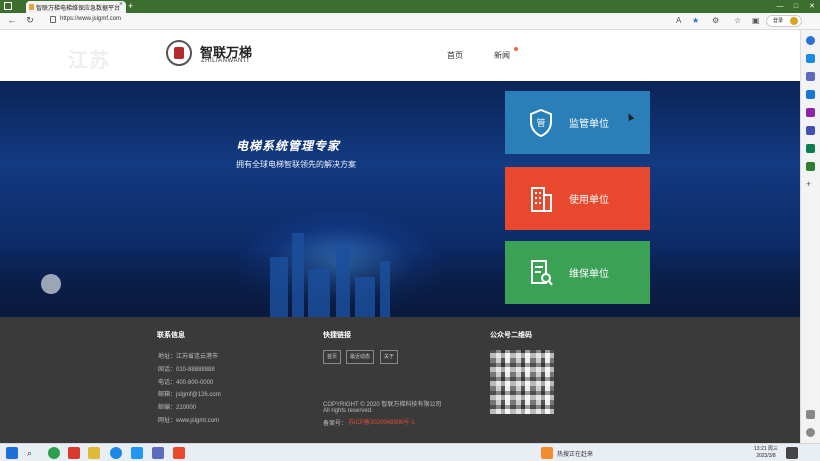  I want to click on contact-phone-fixed: 固话：010-88888888, so click(186, 370).